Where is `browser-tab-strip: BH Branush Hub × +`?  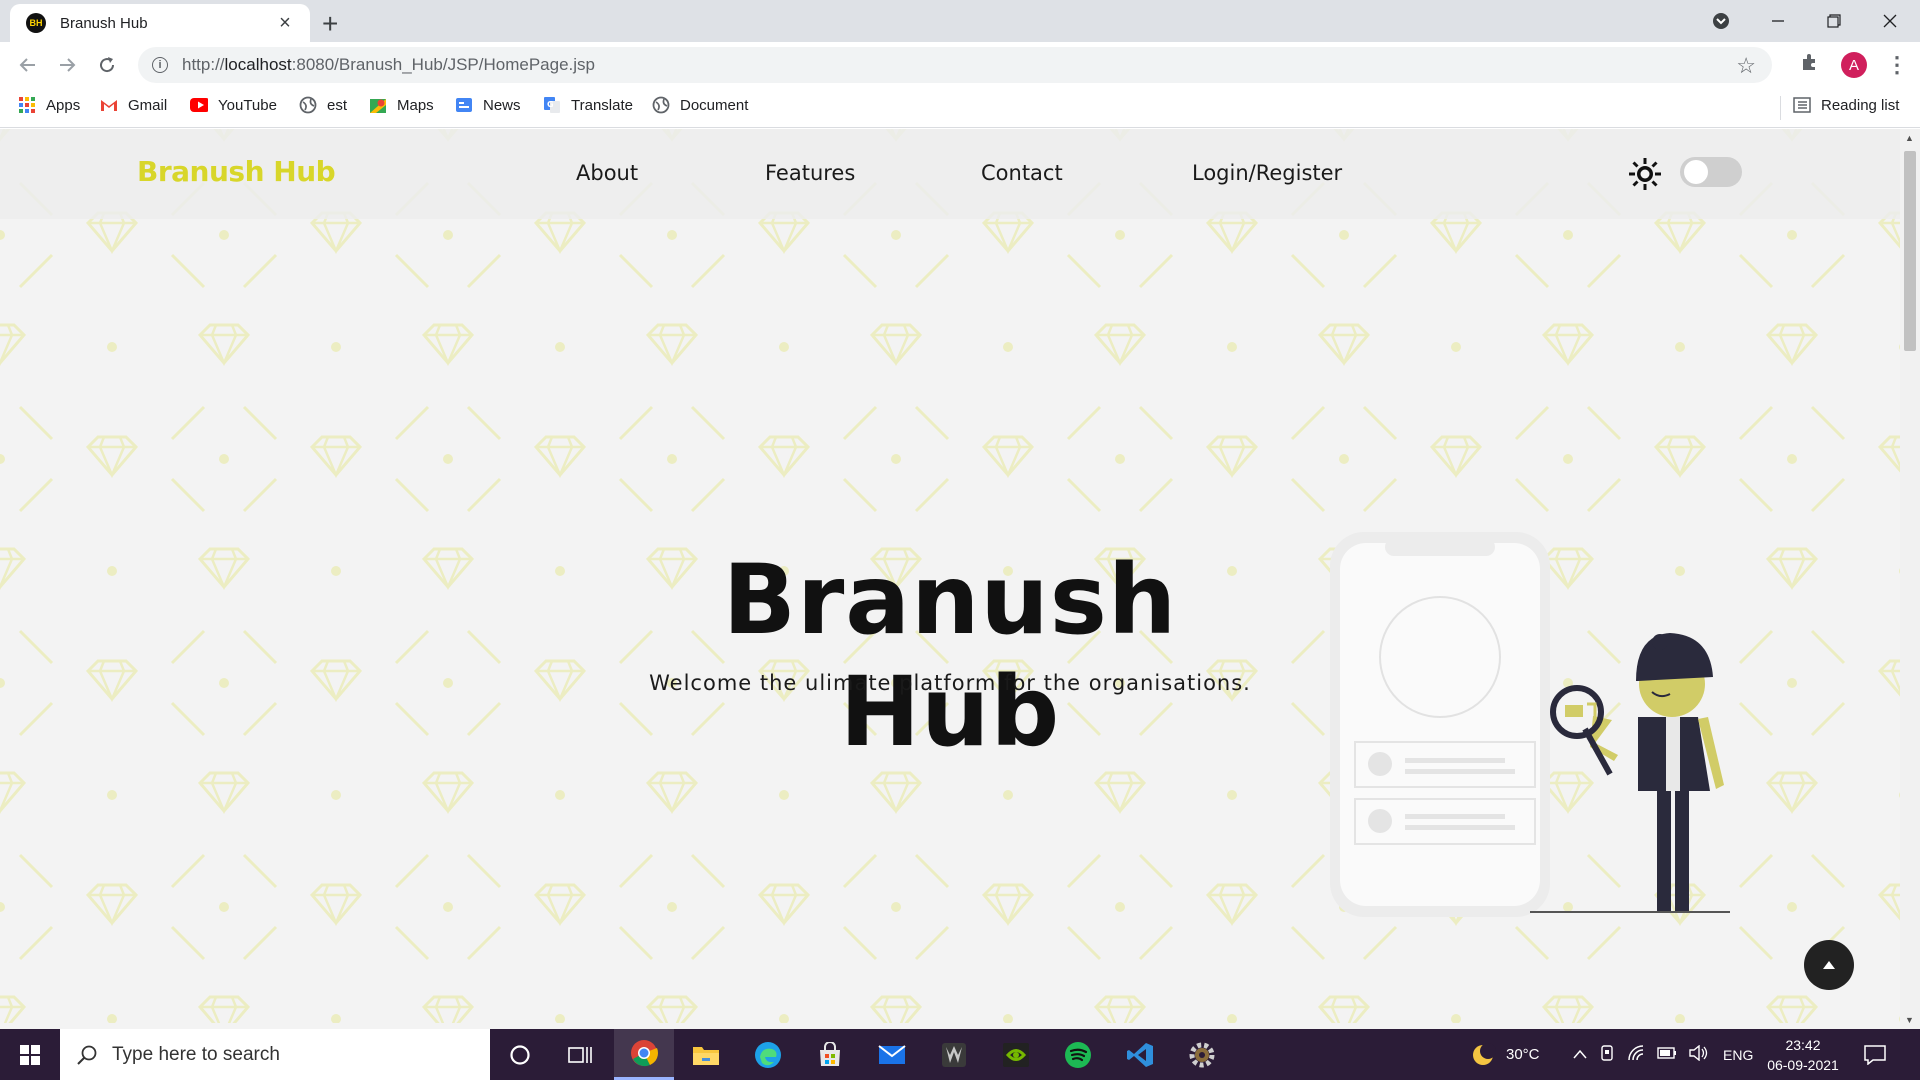 browser-tab-strip: BH Branush Hub × + is located at coordinates (960, 21).